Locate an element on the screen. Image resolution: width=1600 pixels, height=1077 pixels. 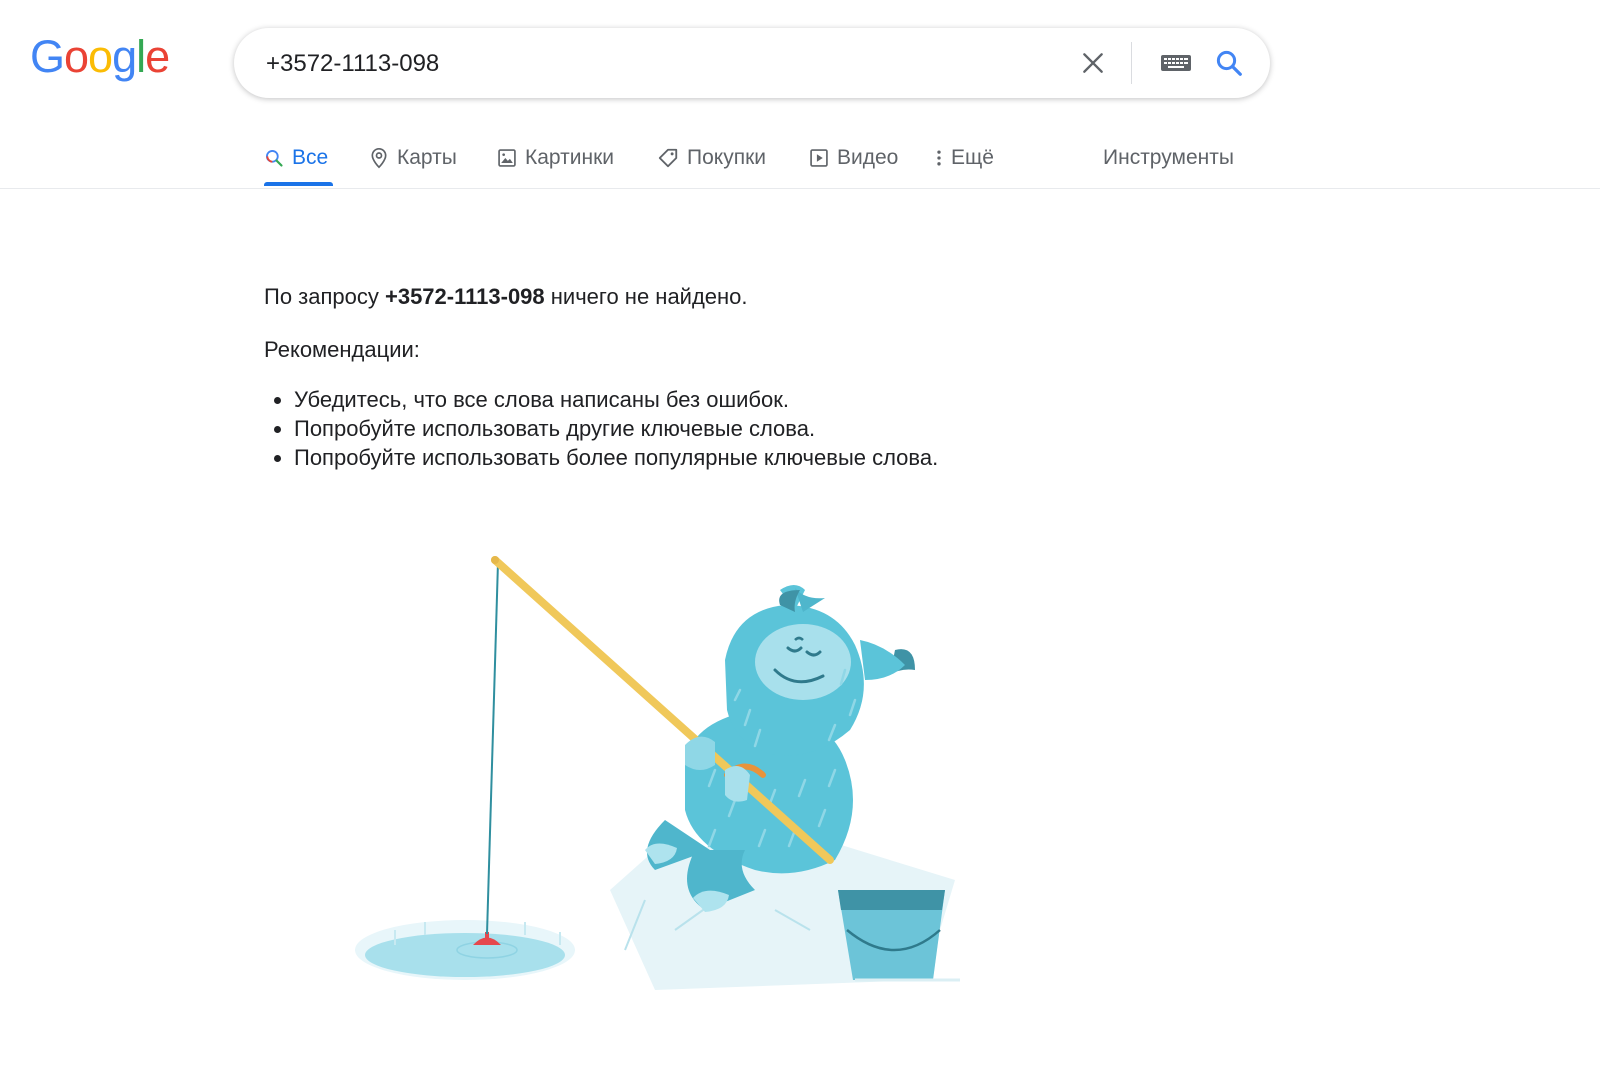
tab-more: Ещё is located at coordinates (964, 158).